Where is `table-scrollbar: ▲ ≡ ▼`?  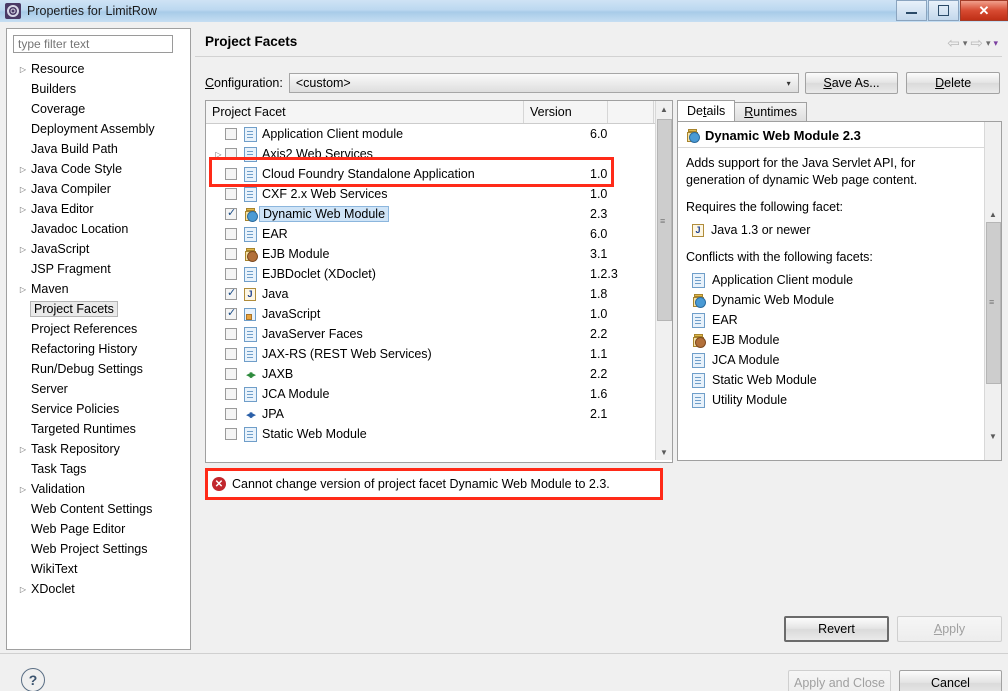
table-scrollbar: ▲ ≡ ▼ is located at coordinates (663, 280).